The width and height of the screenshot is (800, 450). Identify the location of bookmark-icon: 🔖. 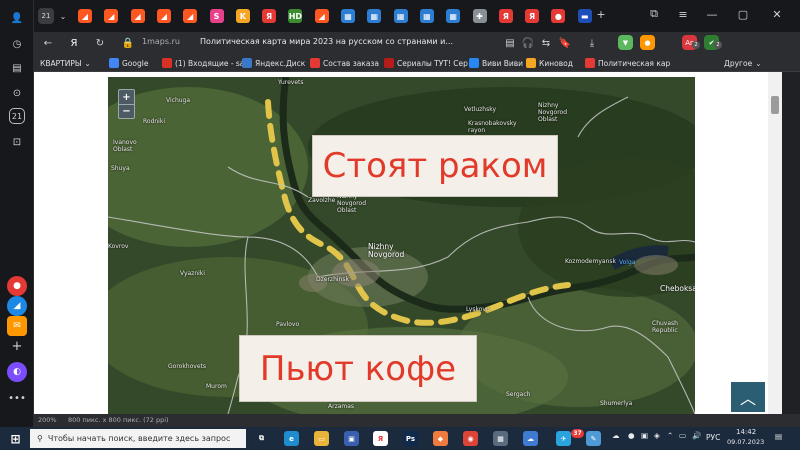
(565, 43).